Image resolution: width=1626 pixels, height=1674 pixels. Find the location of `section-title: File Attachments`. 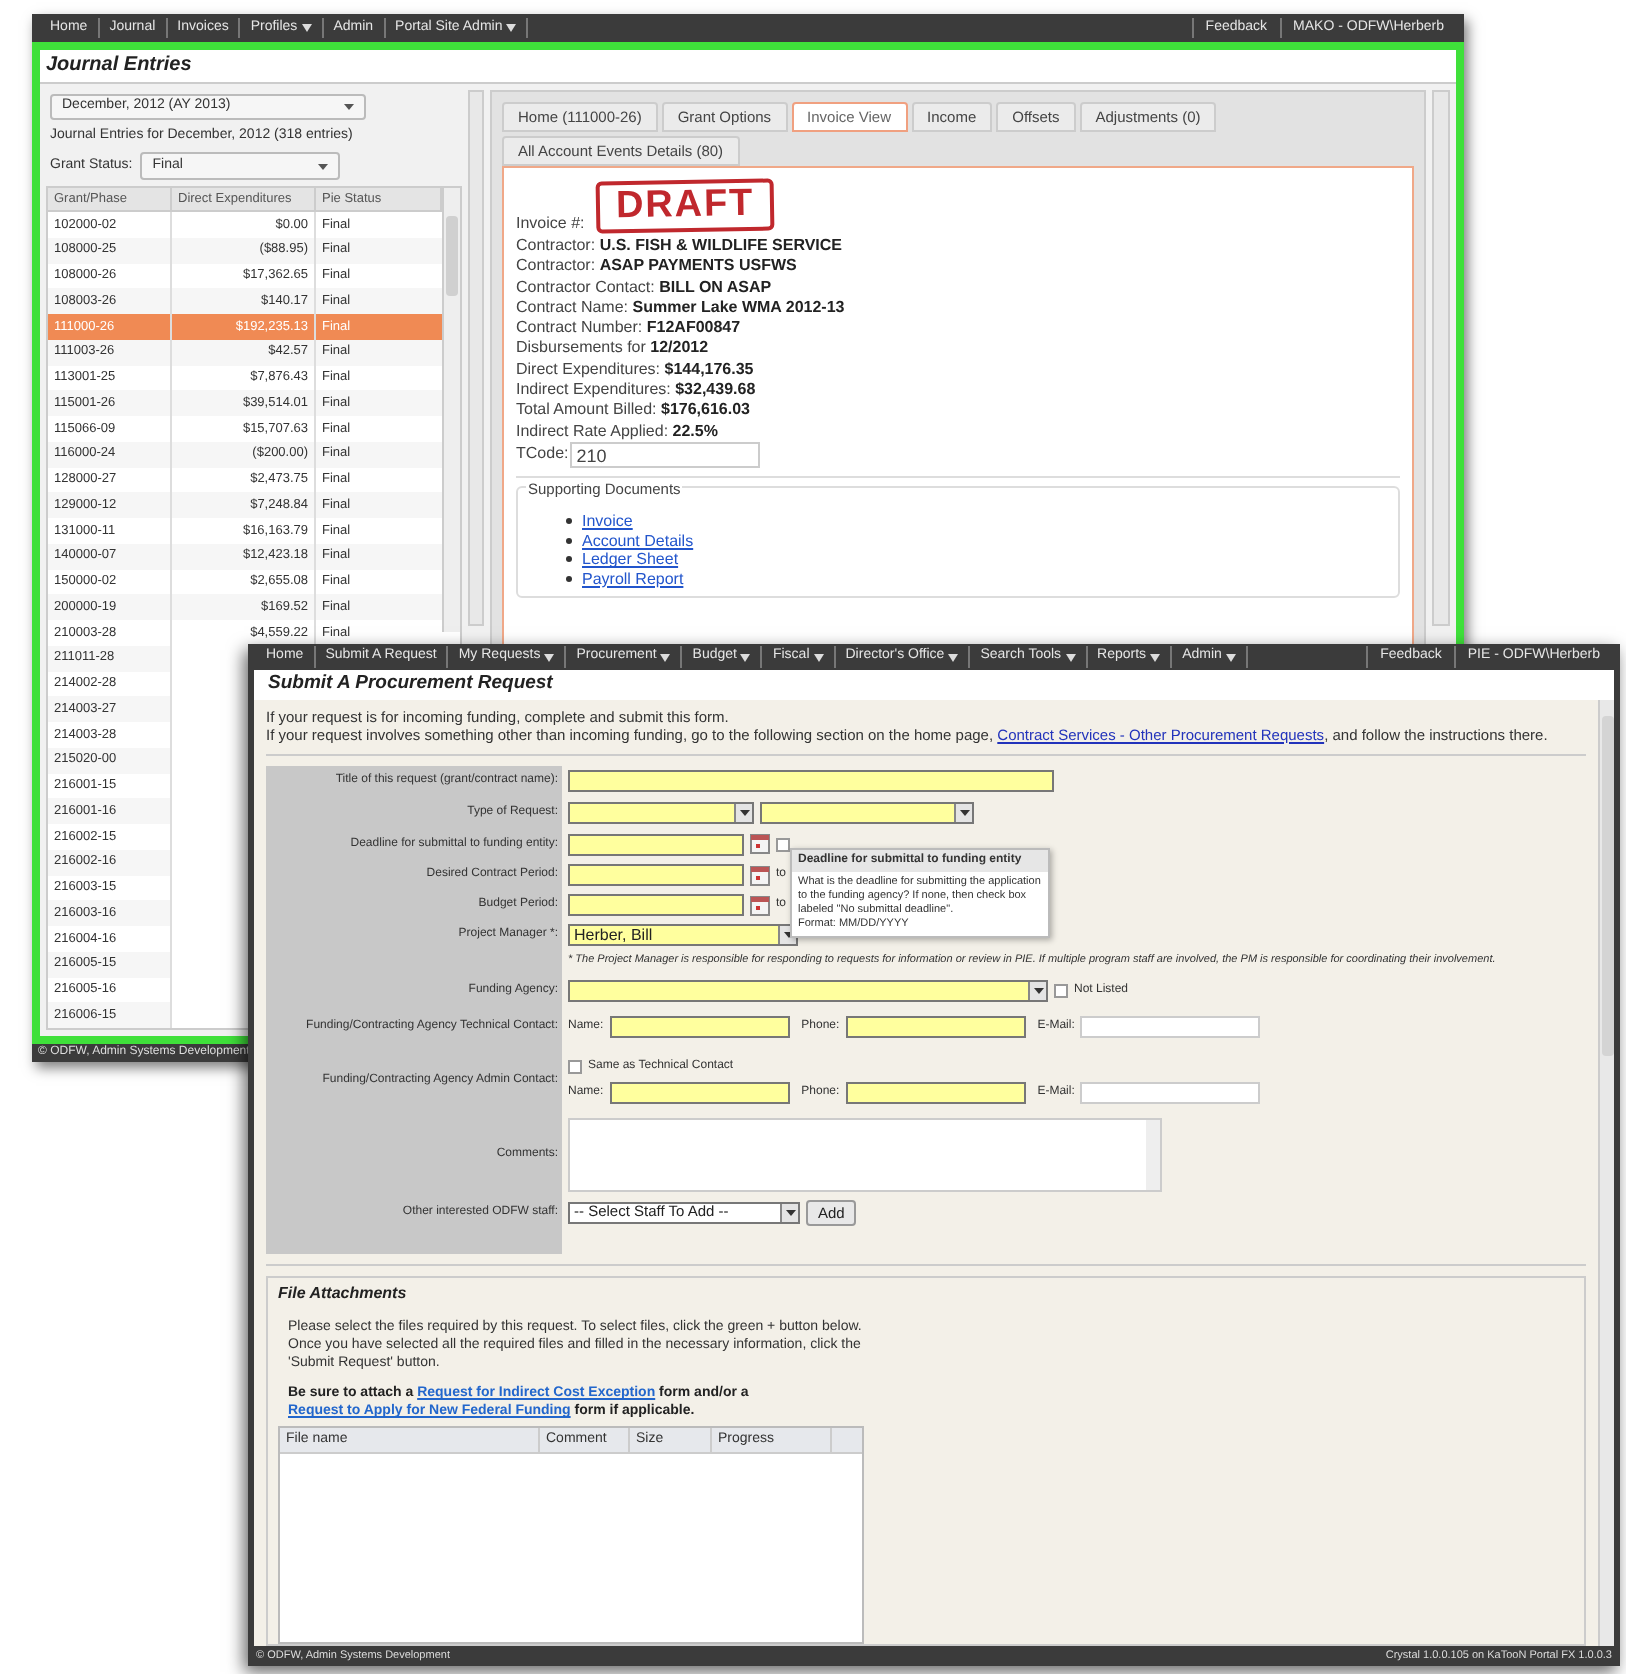

section-title: File Attachments is located at coordinates (343, 1294).